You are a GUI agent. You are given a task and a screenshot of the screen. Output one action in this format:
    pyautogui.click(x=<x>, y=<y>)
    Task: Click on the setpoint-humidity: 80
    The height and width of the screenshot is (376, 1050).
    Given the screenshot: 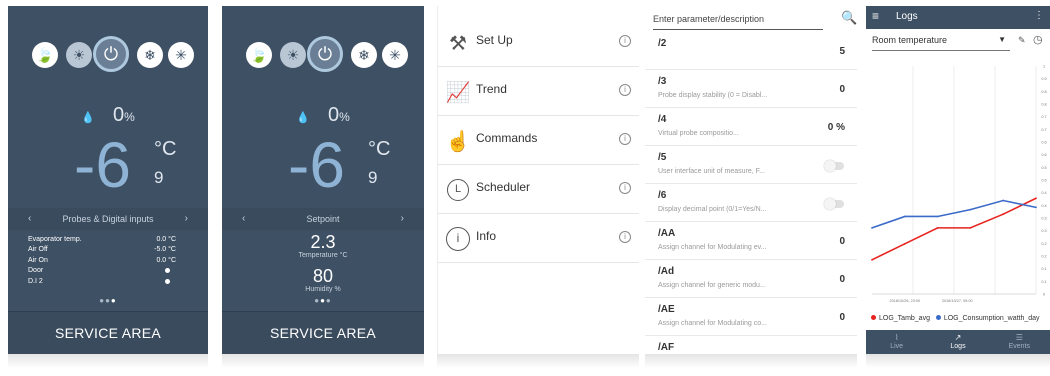 What is the action you would take?
    pyautogui.click(x=323, y=276)
    